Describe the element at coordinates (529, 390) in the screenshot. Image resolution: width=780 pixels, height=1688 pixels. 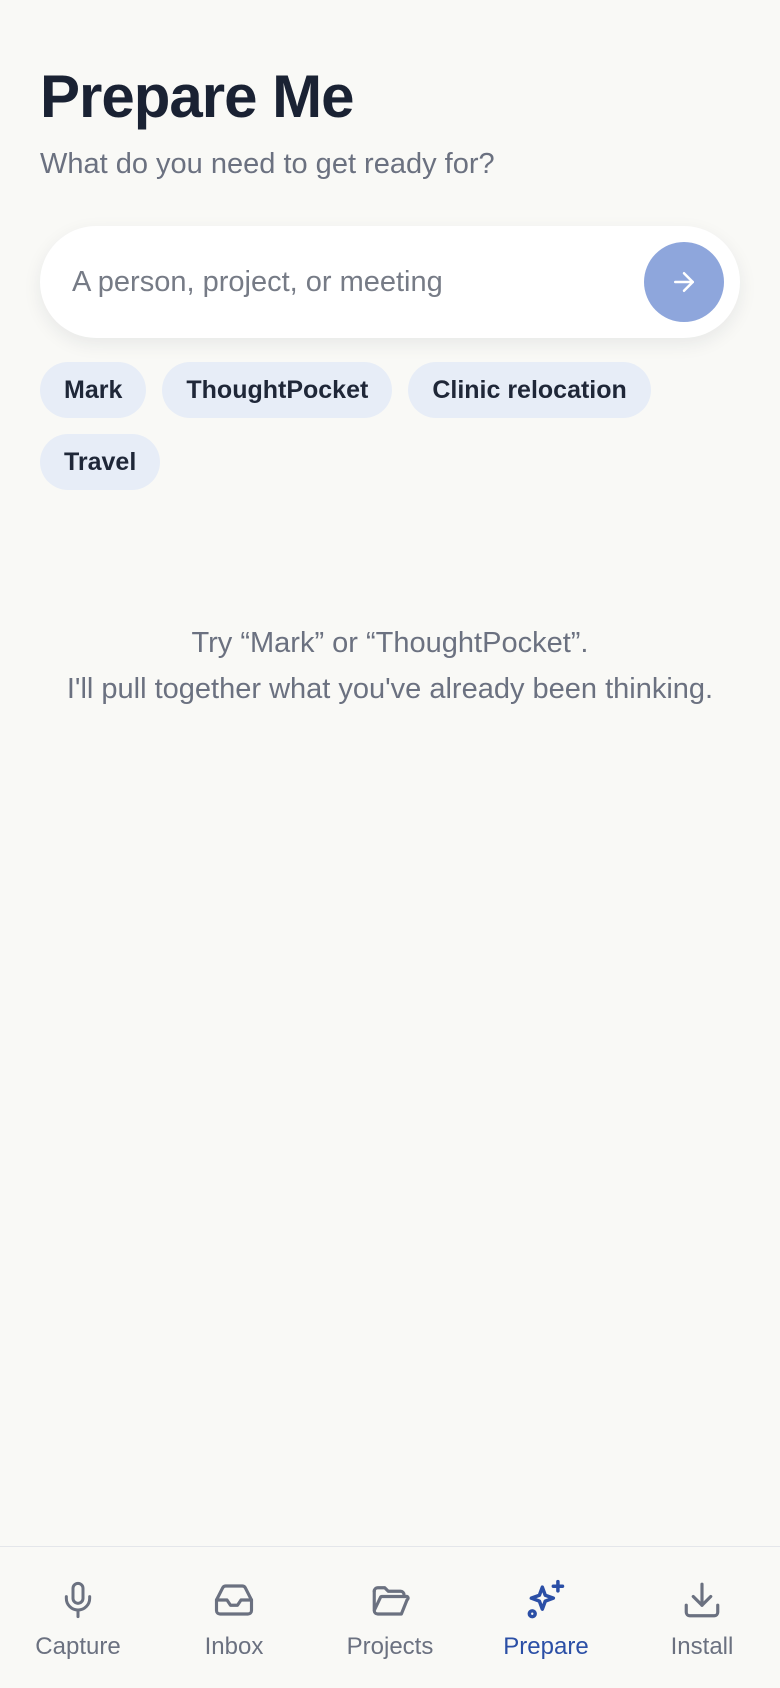
I see `chip-clinic-relocation: Clinic relocation` at that location.